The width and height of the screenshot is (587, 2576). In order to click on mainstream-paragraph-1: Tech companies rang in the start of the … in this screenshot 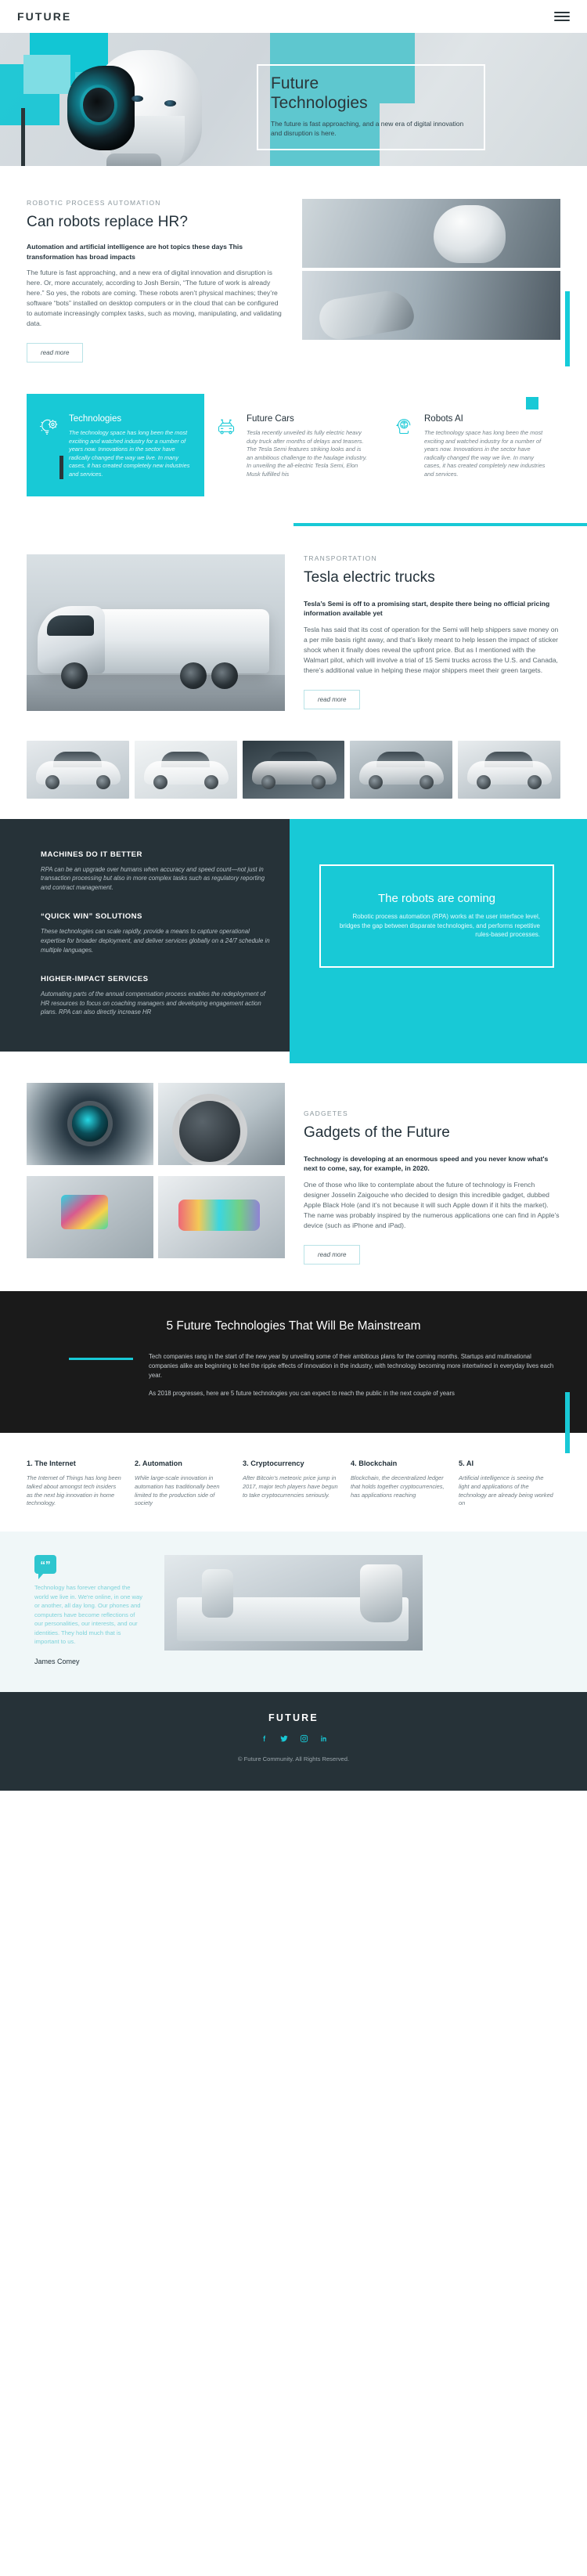, I will do `click(351, 1365)`.